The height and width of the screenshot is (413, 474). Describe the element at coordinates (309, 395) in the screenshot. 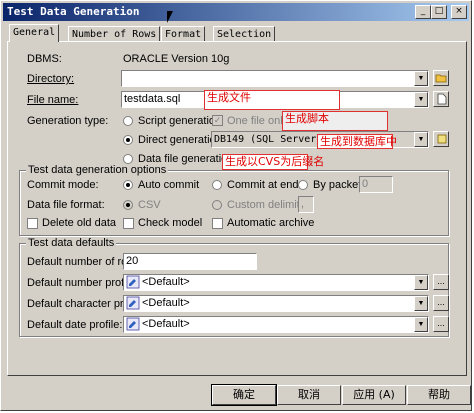

I see `cancel-button: 取消` at that location.